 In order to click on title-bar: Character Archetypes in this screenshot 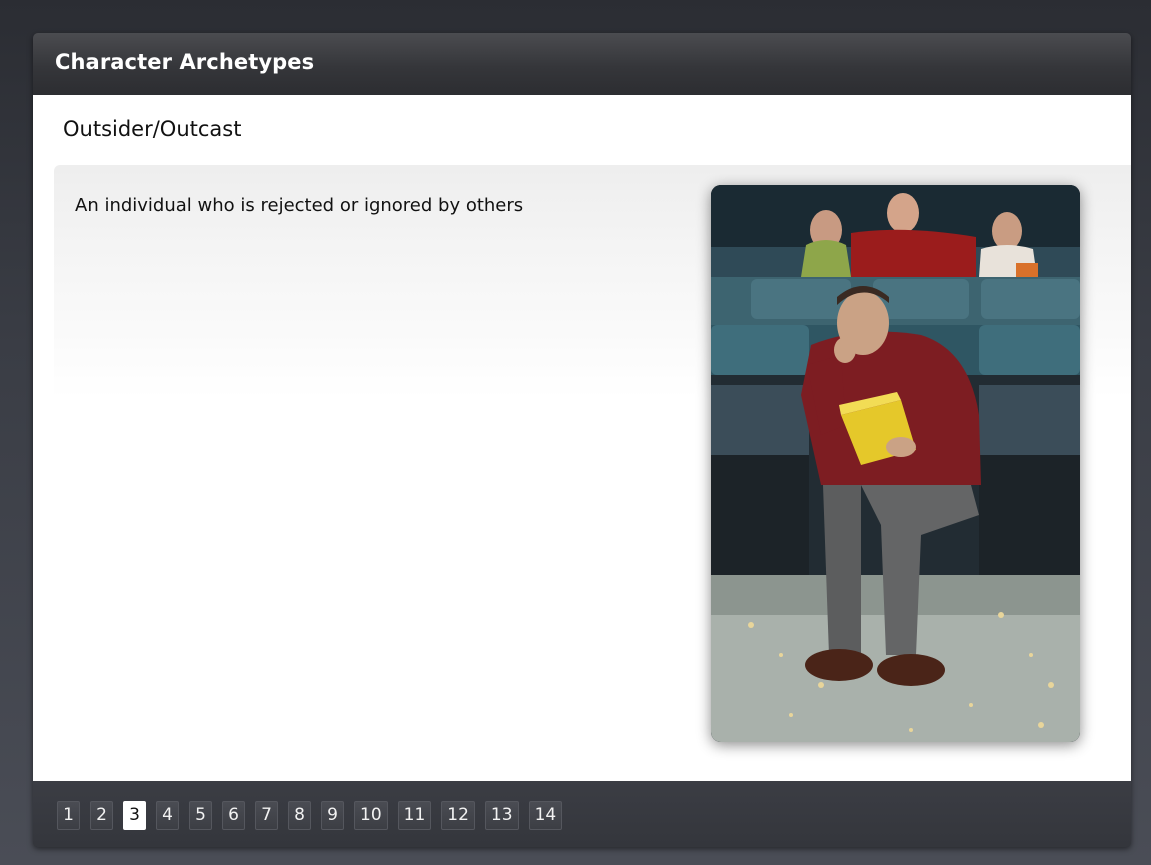, I will do `click(582, 64)`.